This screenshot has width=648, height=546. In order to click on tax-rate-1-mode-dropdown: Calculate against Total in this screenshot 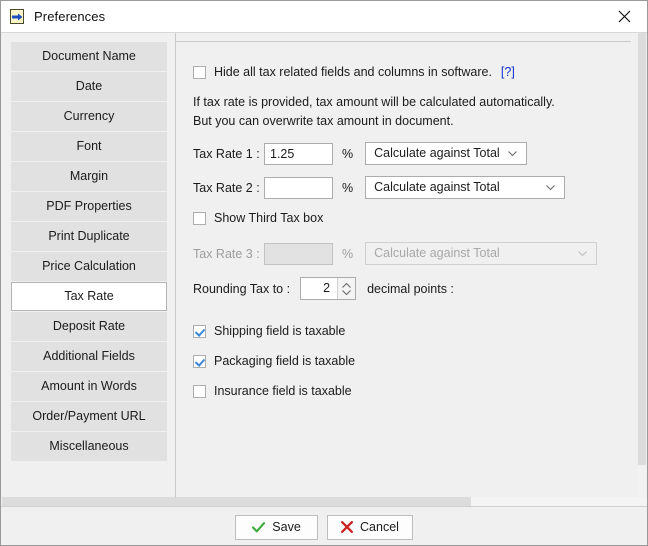, I will do `click(446, 153)`.